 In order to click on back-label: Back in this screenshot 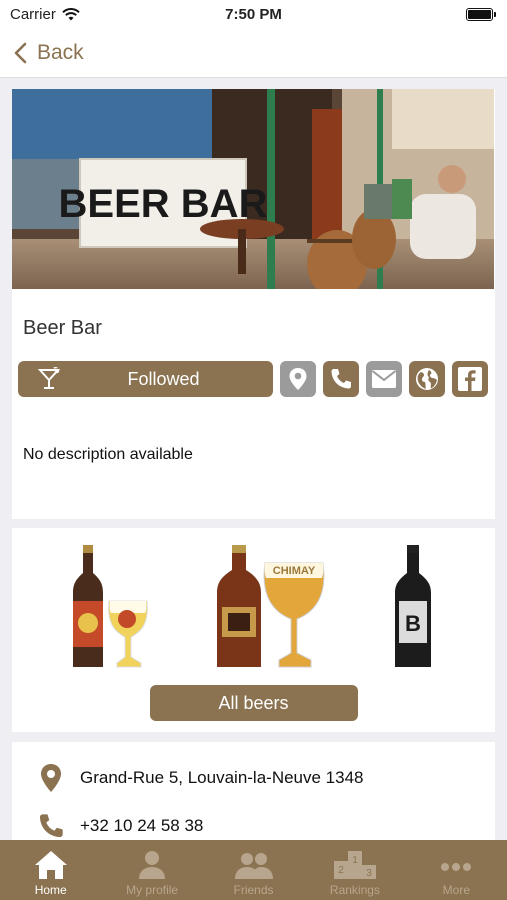, I will do `click(60, 52)`.